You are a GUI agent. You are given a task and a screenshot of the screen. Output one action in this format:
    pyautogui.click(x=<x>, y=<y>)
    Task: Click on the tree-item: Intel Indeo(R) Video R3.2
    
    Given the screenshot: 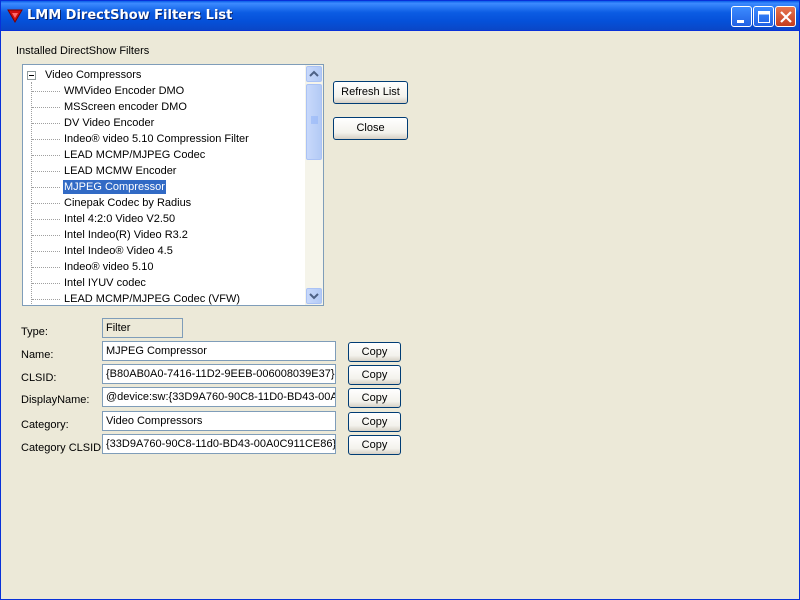 What is the action you would take?
    pyautogui.click(x=164, y=235)
    